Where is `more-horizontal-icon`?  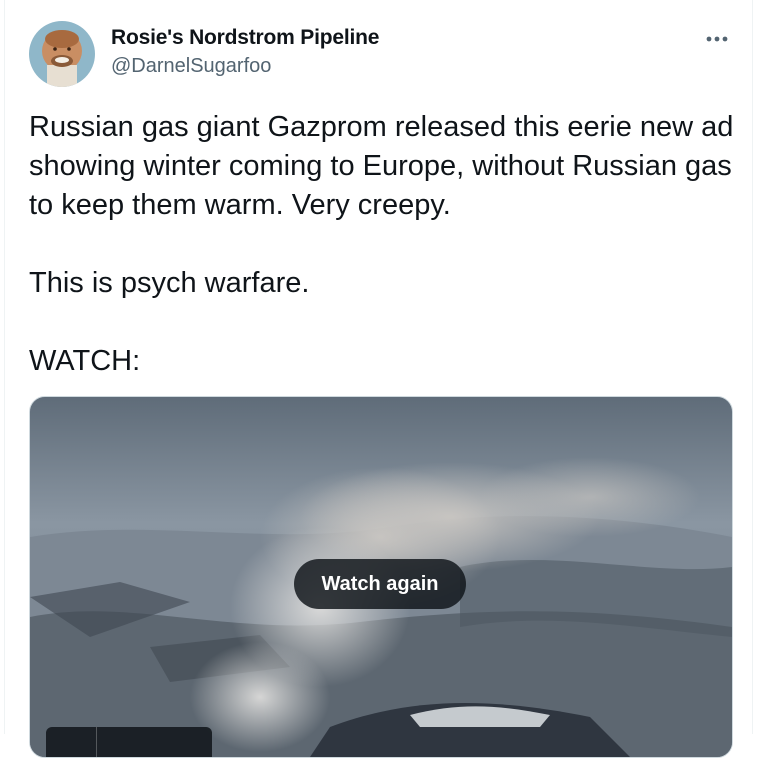 more-horizontal-icon is located at coordinates (717, 39).